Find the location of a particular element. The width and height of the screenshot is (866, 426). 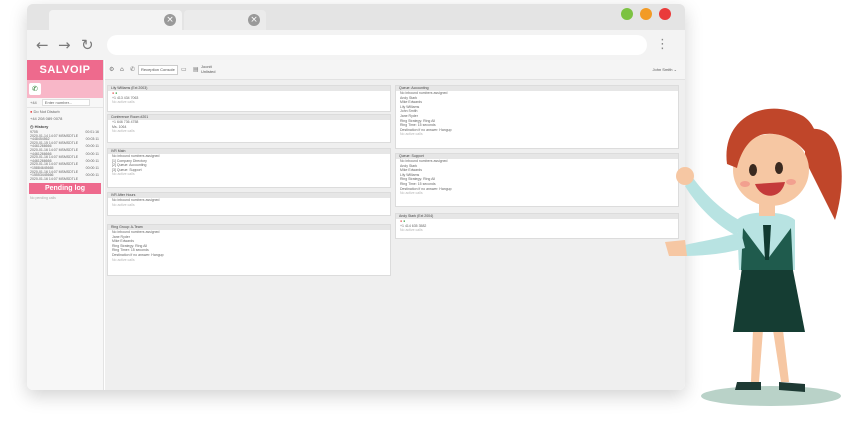

hand-lower is located at coordinates (676, 248).